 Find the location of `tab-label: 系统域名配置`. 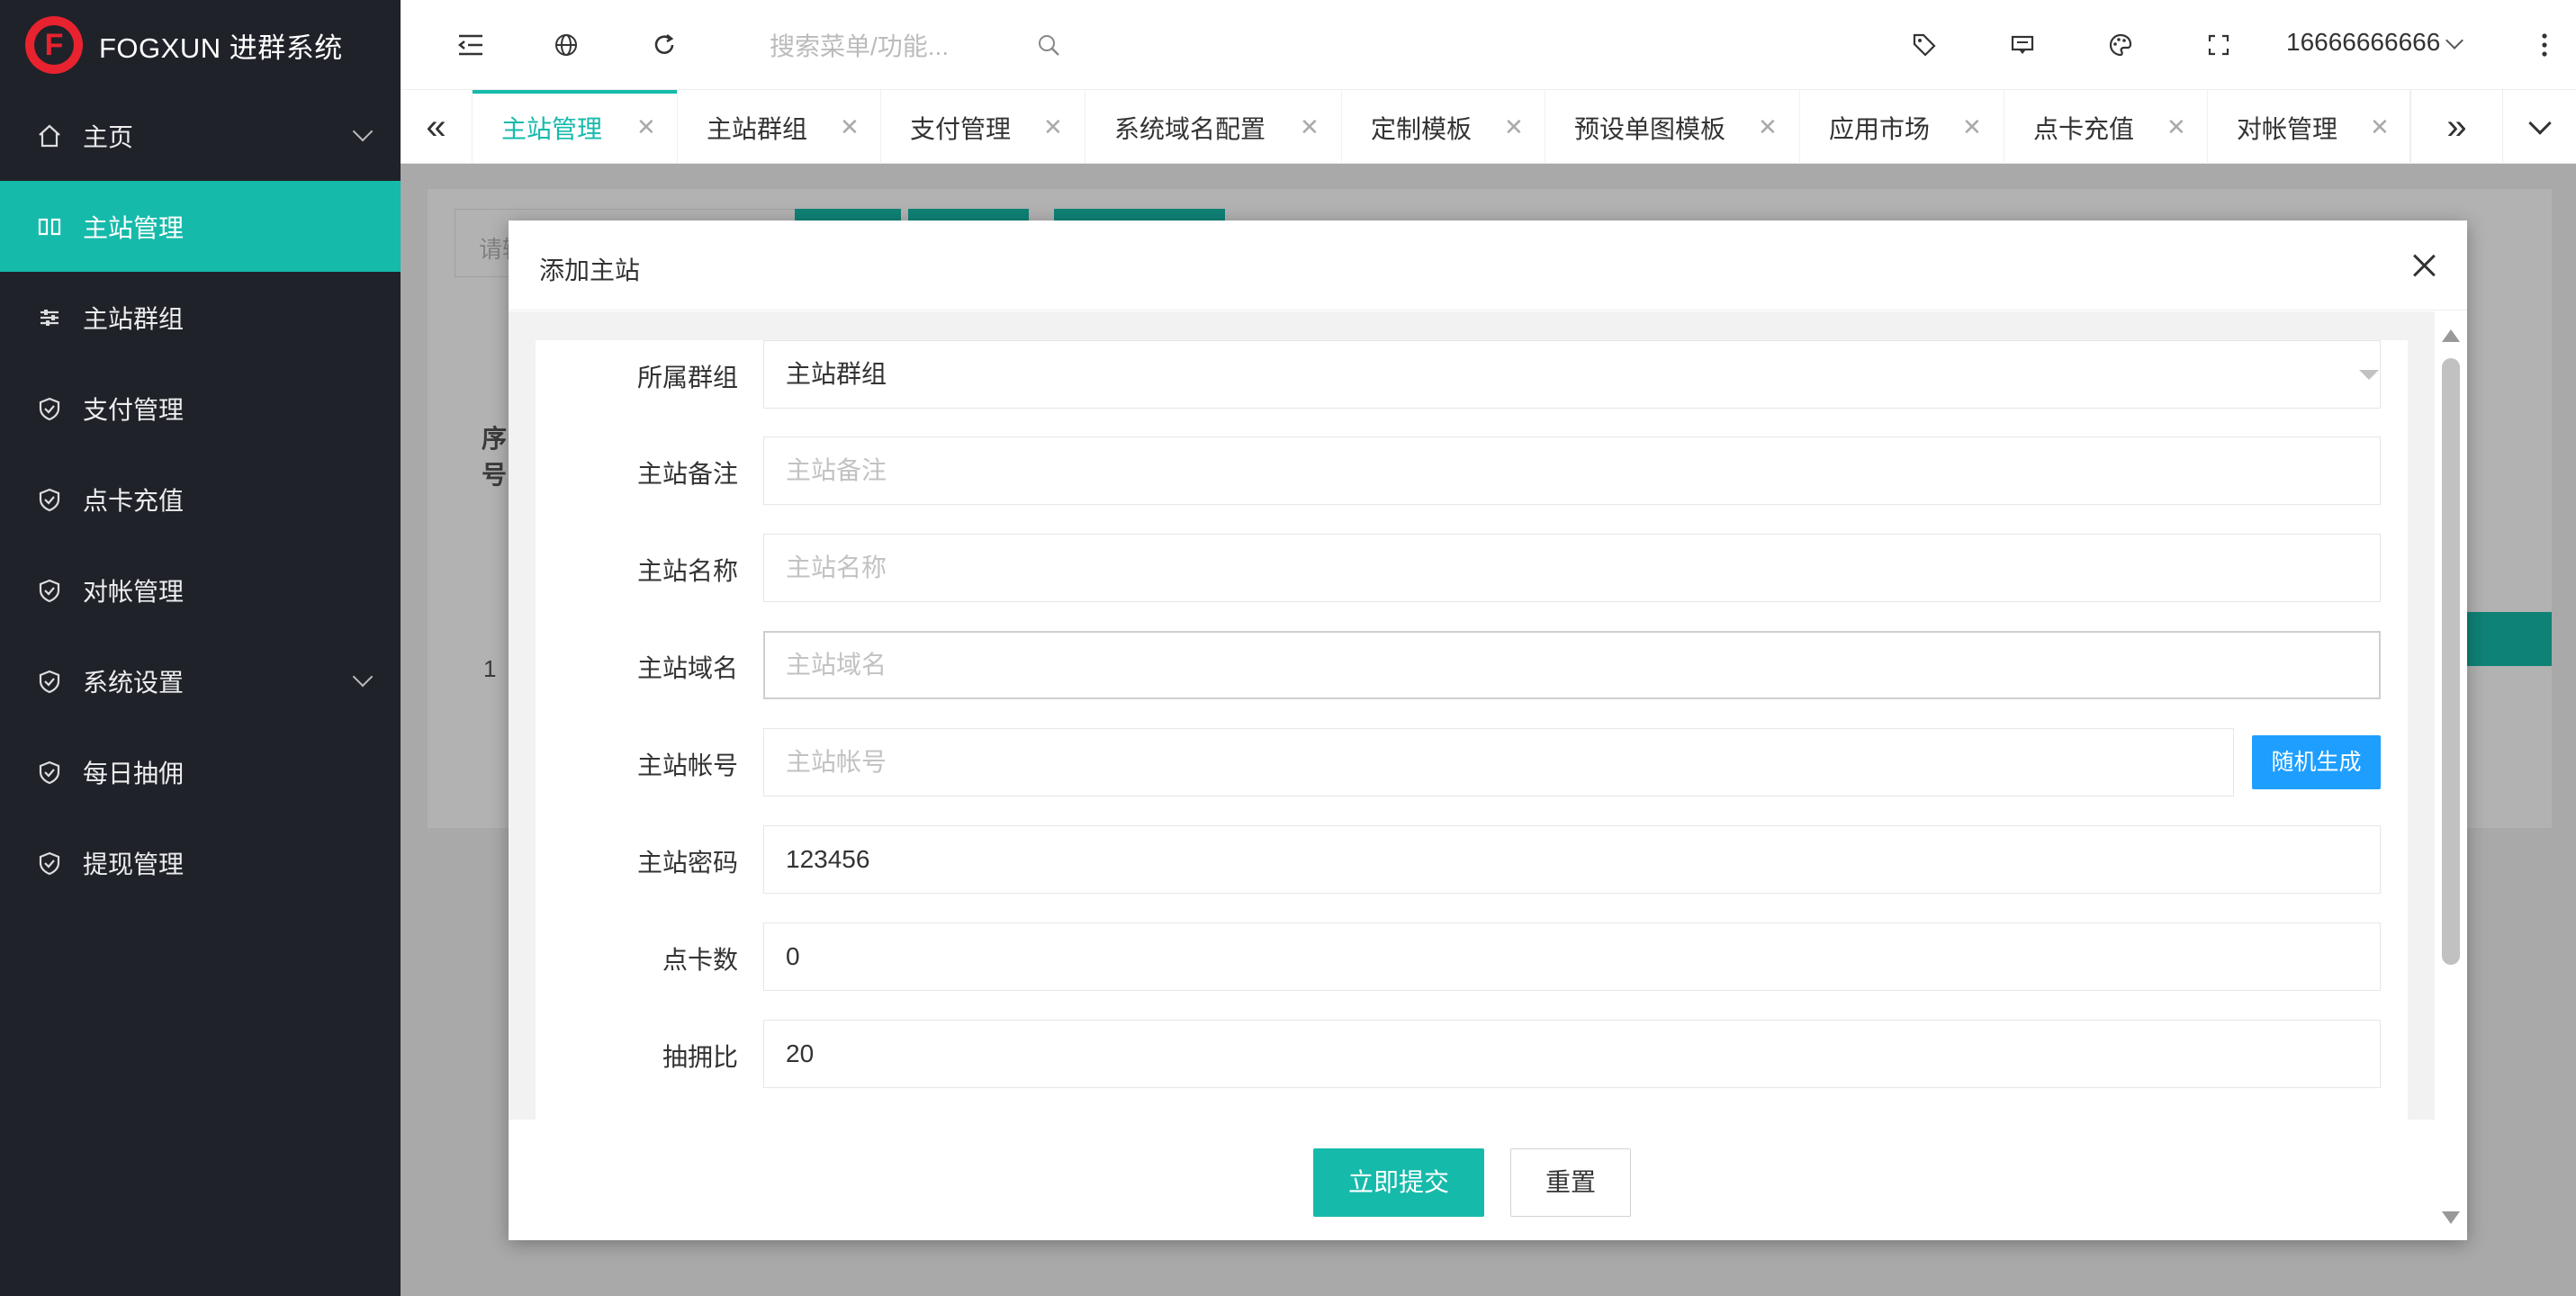

tab-label: 系统域名配置 is located at coordinates (1190, 129).